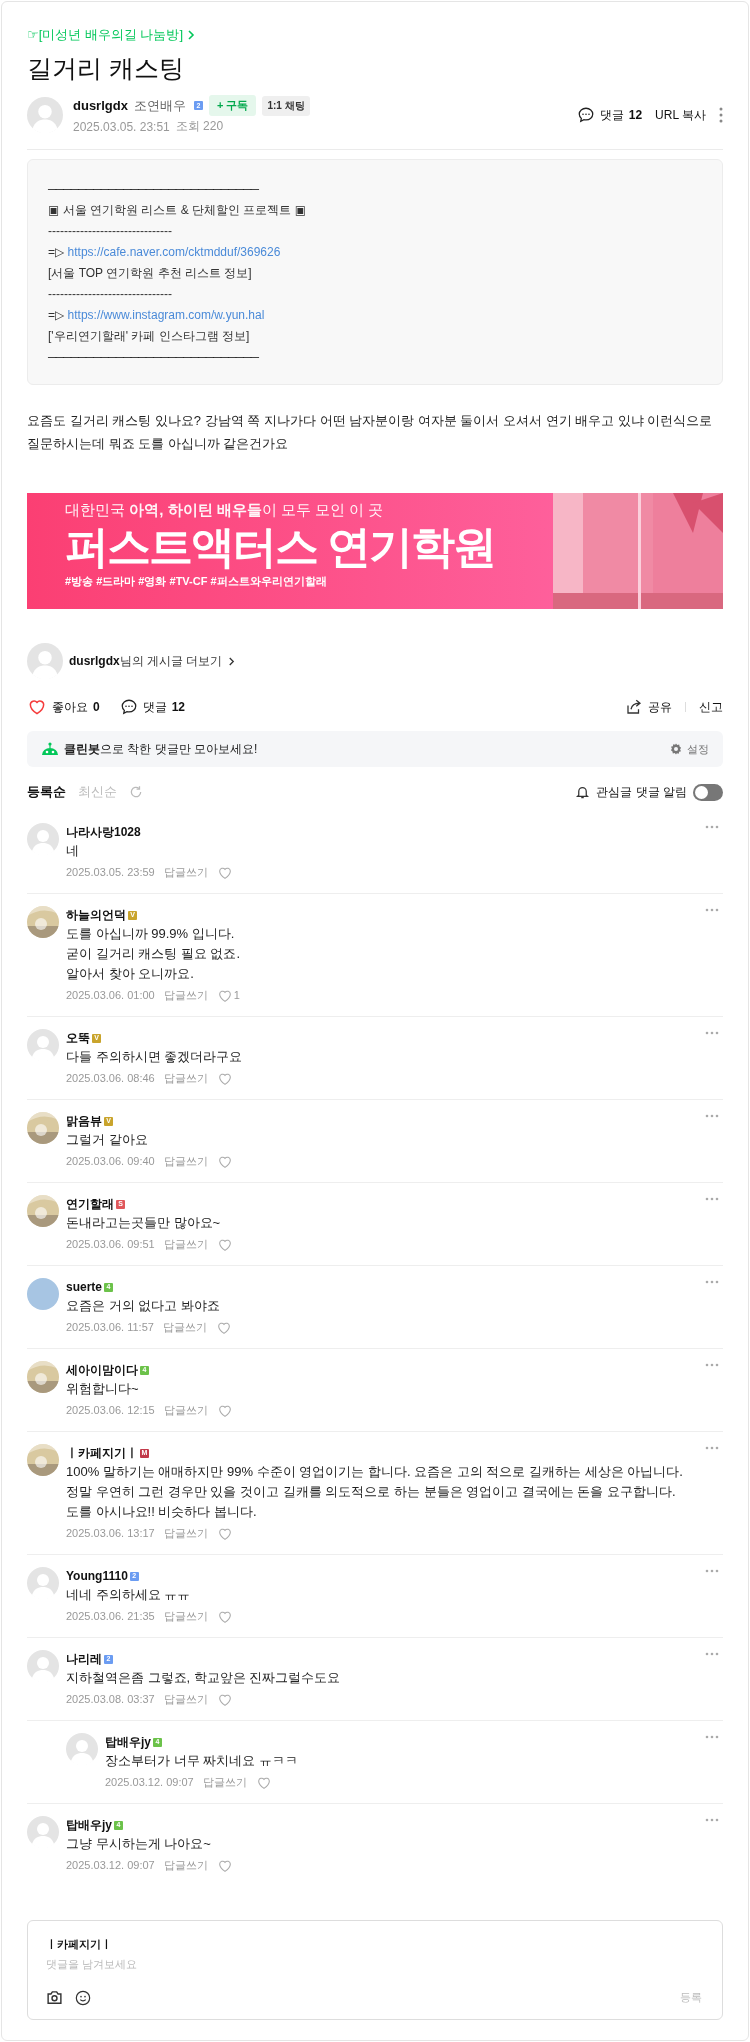 The image size is (750, 2042). What do you see at coordinates (583, 792) in the screenshot?
I see `bell-icon` at bounding box center [583, 792].